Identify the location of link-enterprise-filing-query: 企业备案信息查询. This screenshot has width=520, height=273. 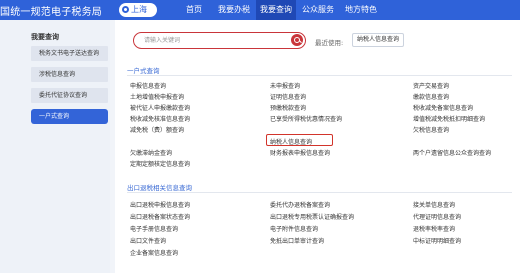
(154, 252).